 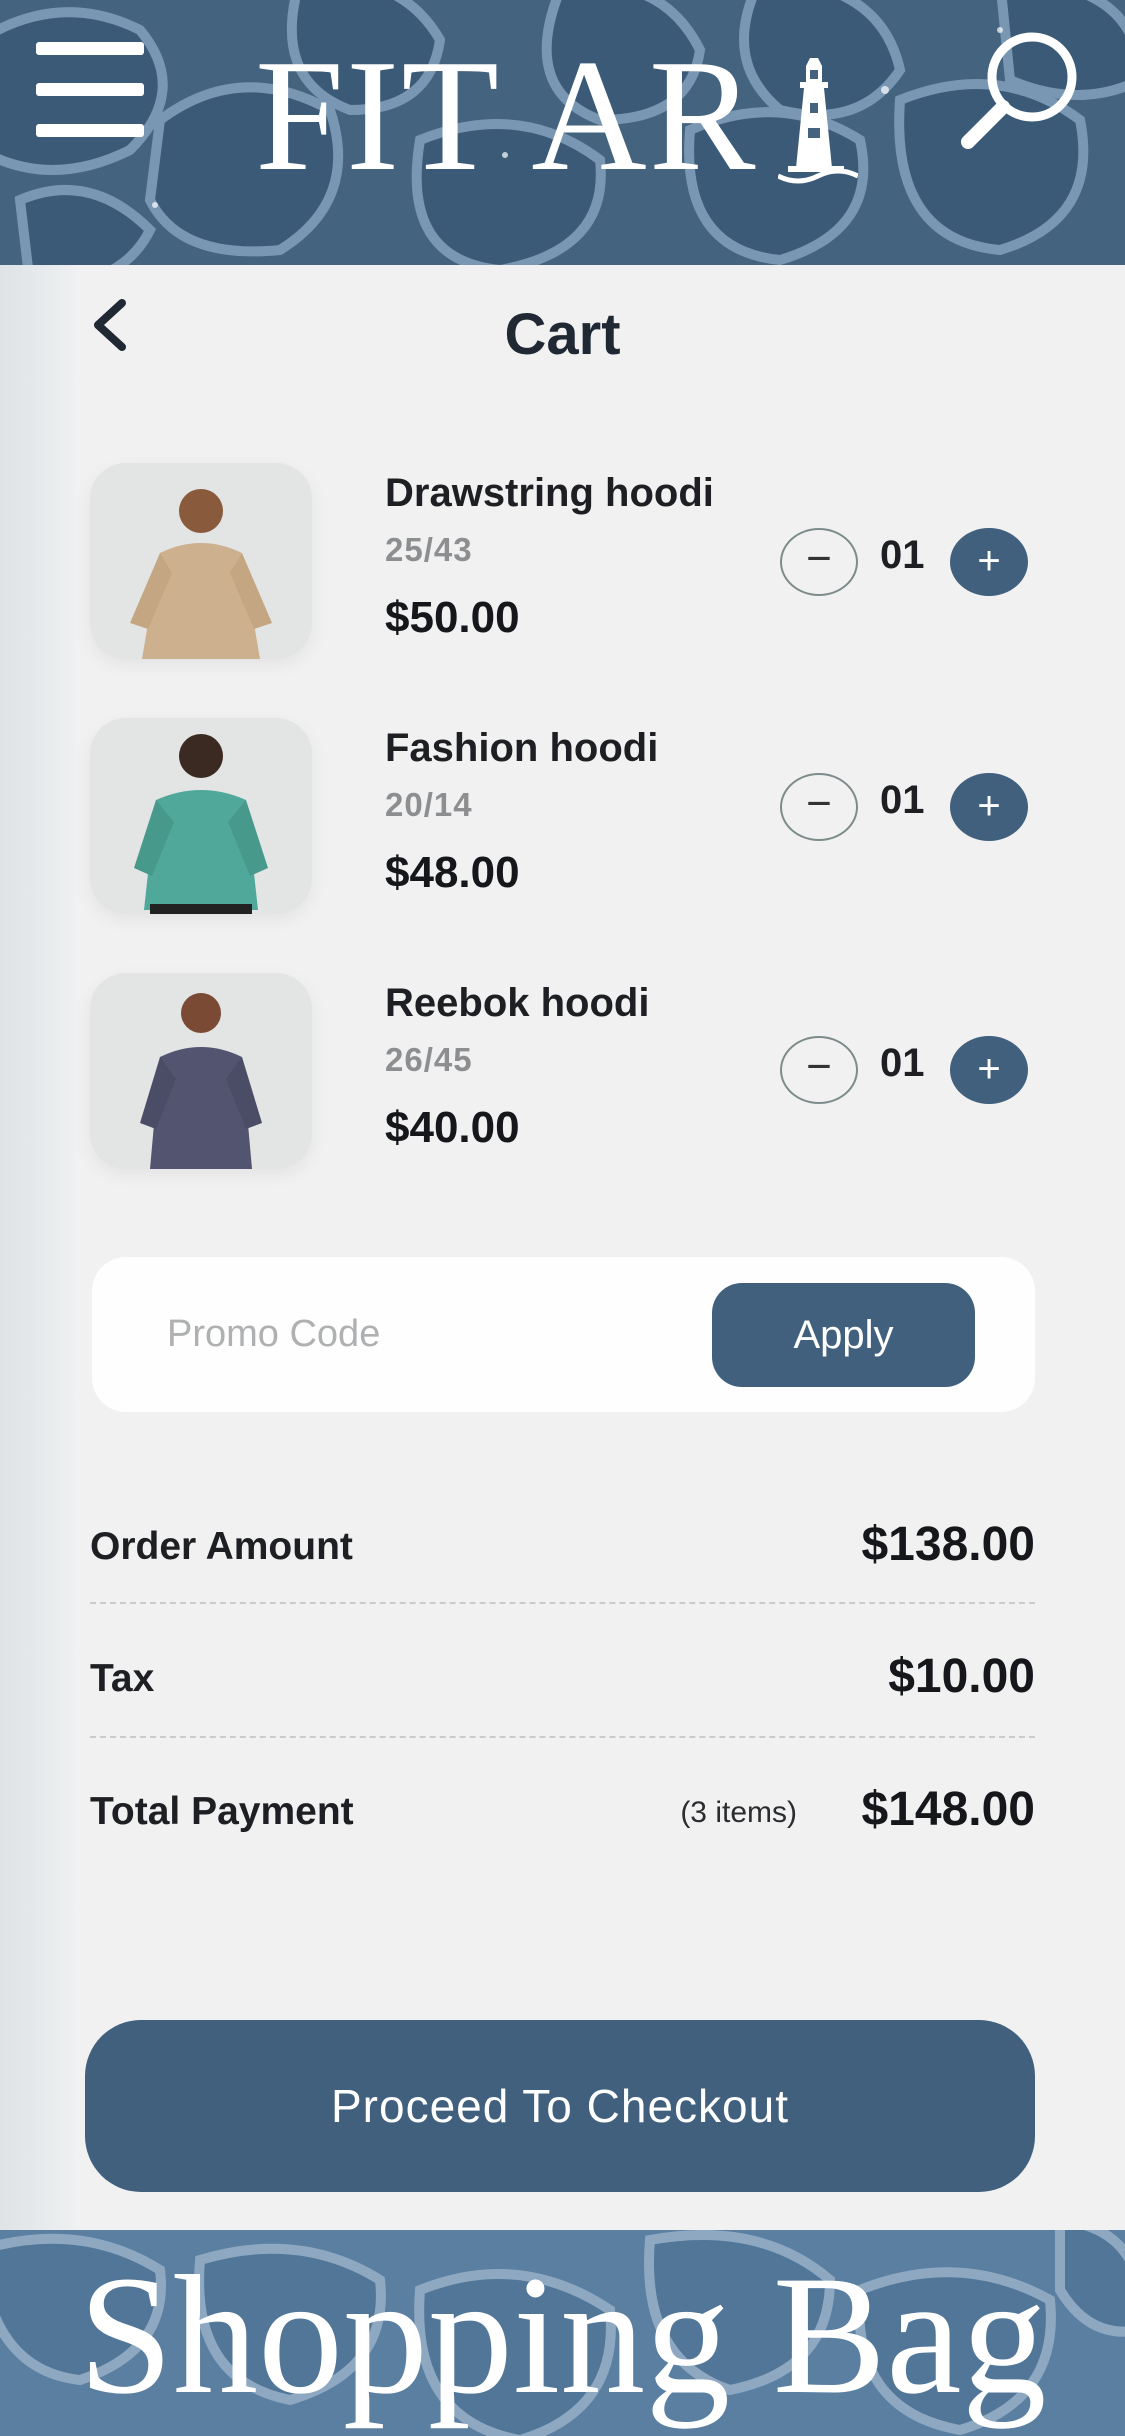 I want to click on product-price: $40.00, so click(x=452, y=1127).